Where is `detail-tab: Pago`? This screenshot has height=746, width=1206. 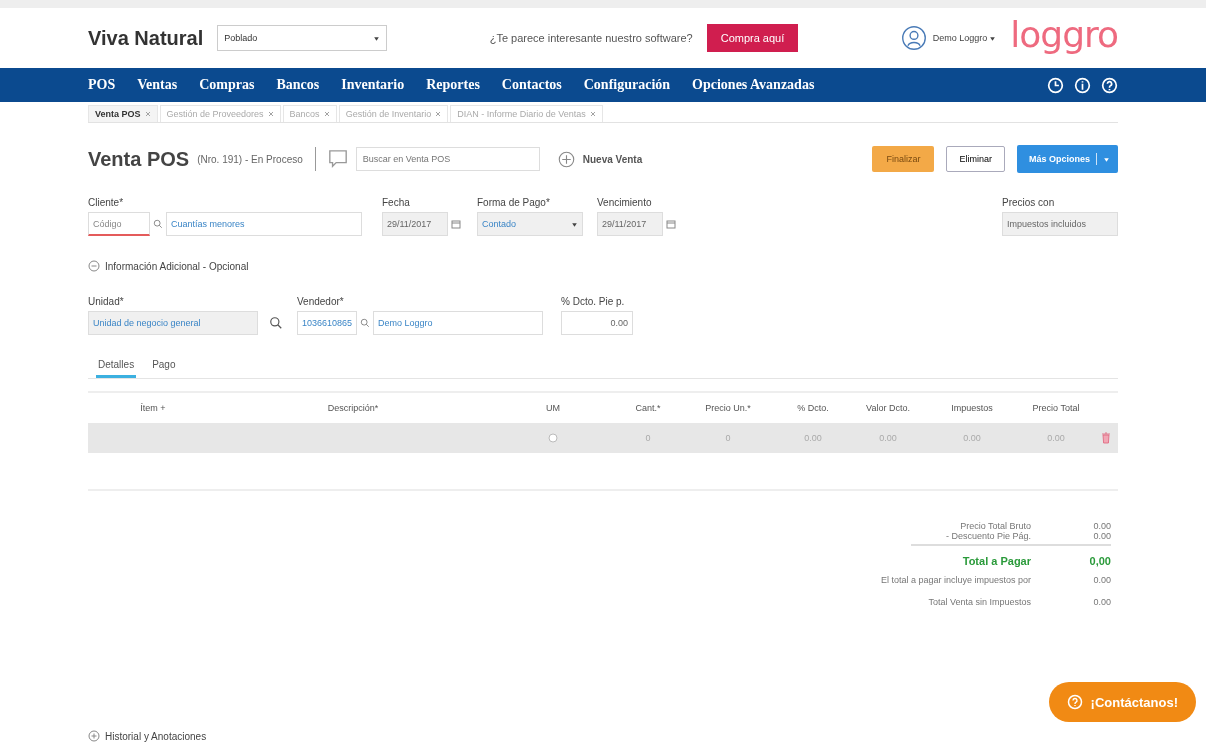
detail-tab: Pago is located at coordinates (164, 367).